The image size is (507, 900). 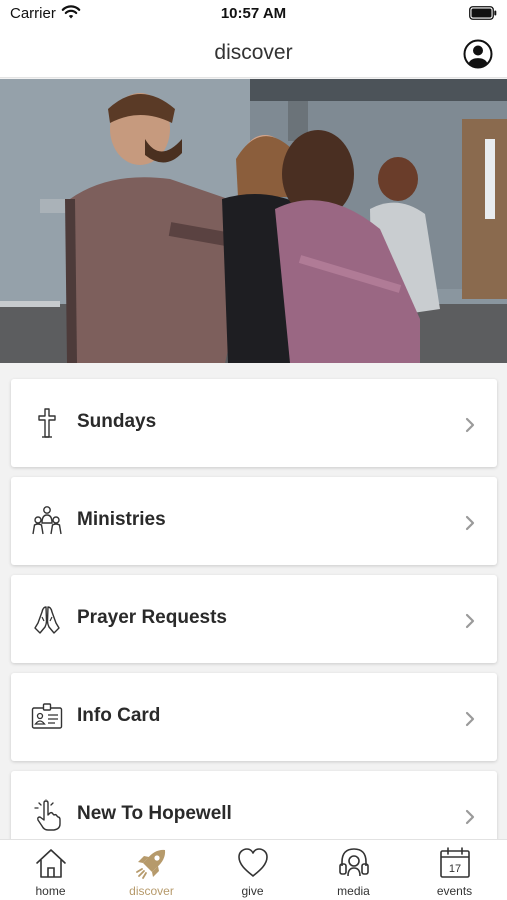 I want to click on menu-item-label: New To Hopewell, so click(x=154, y=813).